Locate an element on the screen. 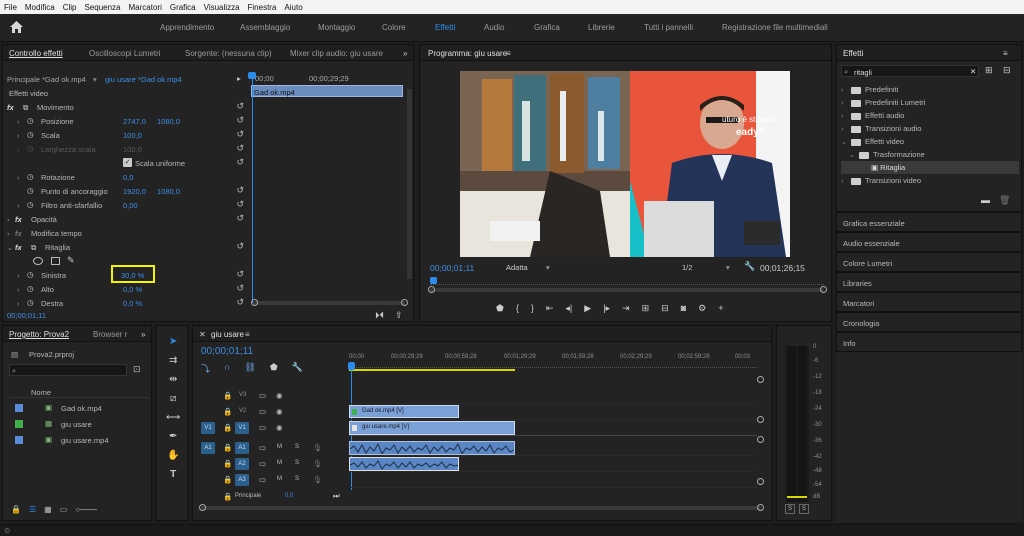 The image size is (1024, 536). panel-audio-essenziale: Audio essenziale is located at coordinates (929, 242).